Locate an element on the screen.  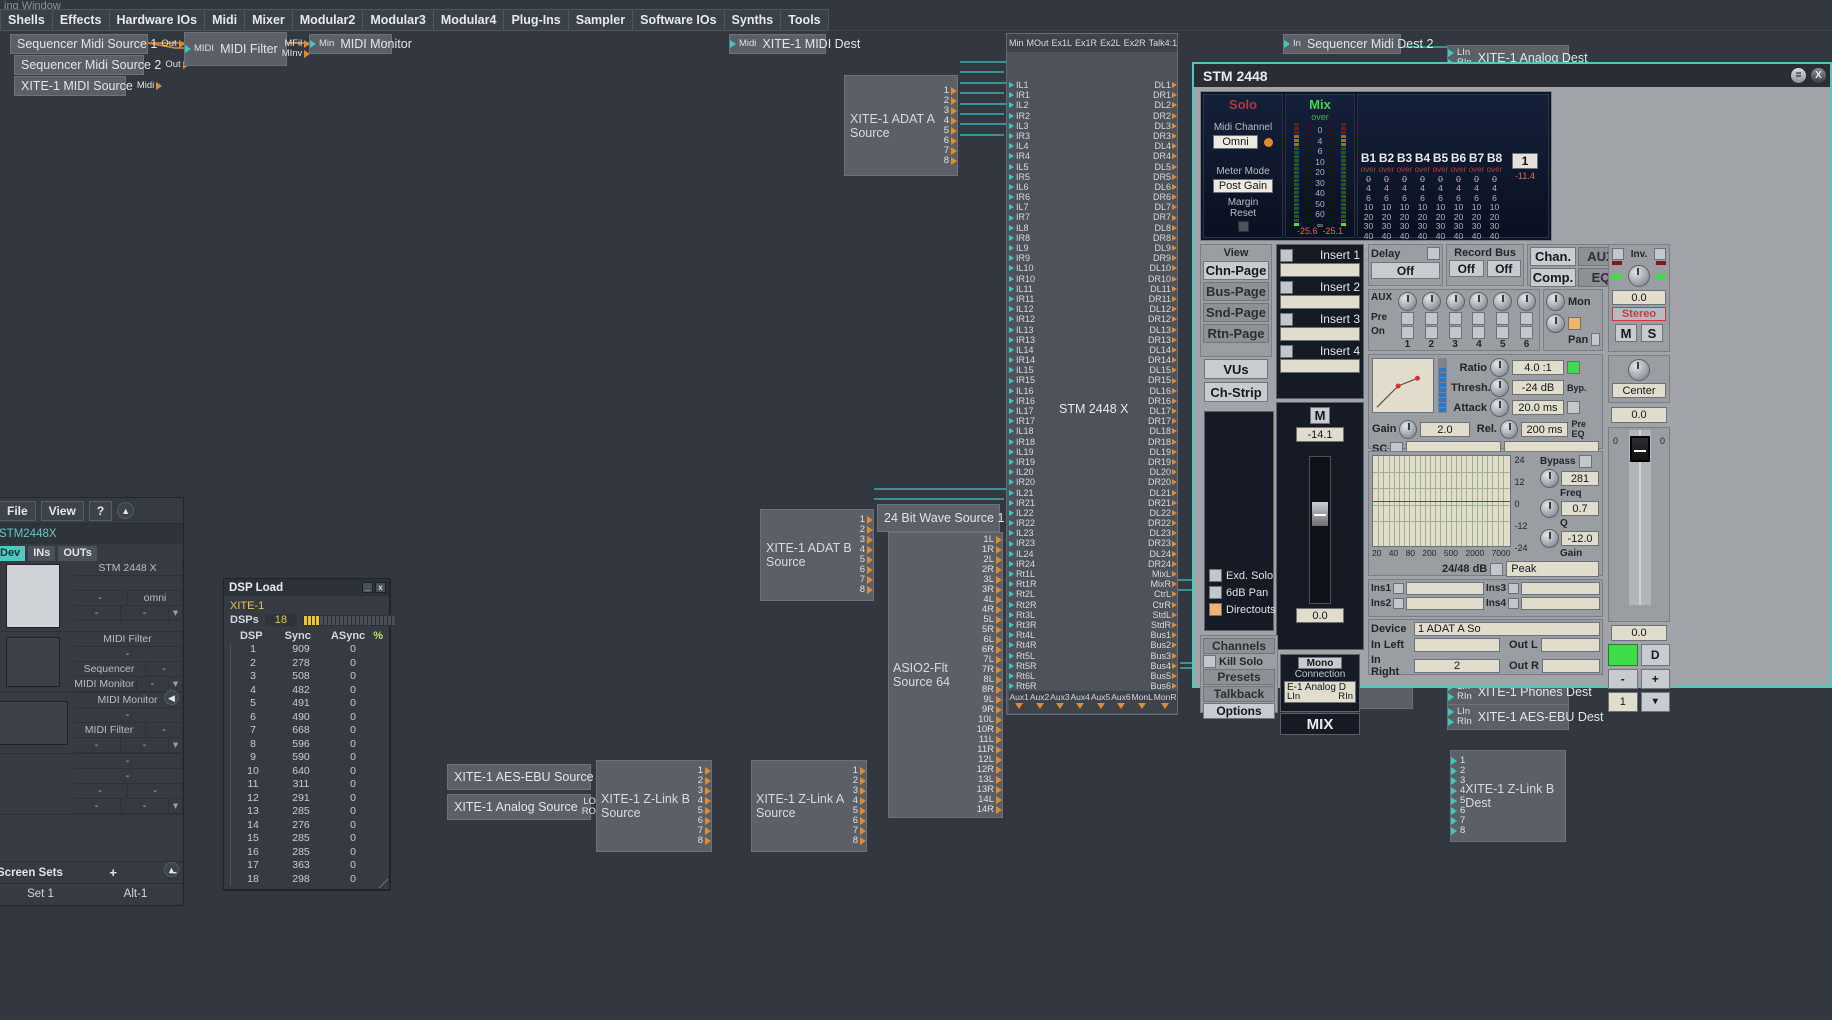
resize-grip-icon is located at coordinates (383, 883).